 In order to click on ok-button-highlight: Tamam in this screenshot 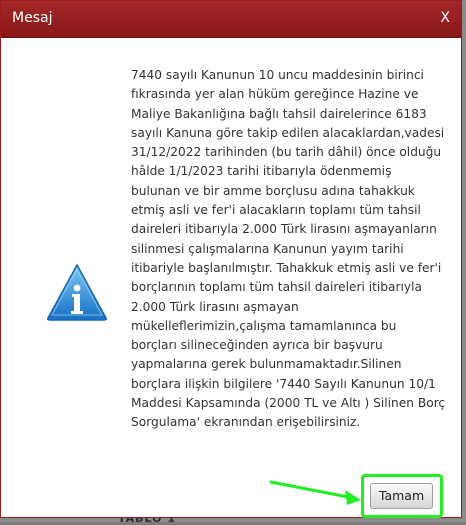, I will do `click(402, 496)`.